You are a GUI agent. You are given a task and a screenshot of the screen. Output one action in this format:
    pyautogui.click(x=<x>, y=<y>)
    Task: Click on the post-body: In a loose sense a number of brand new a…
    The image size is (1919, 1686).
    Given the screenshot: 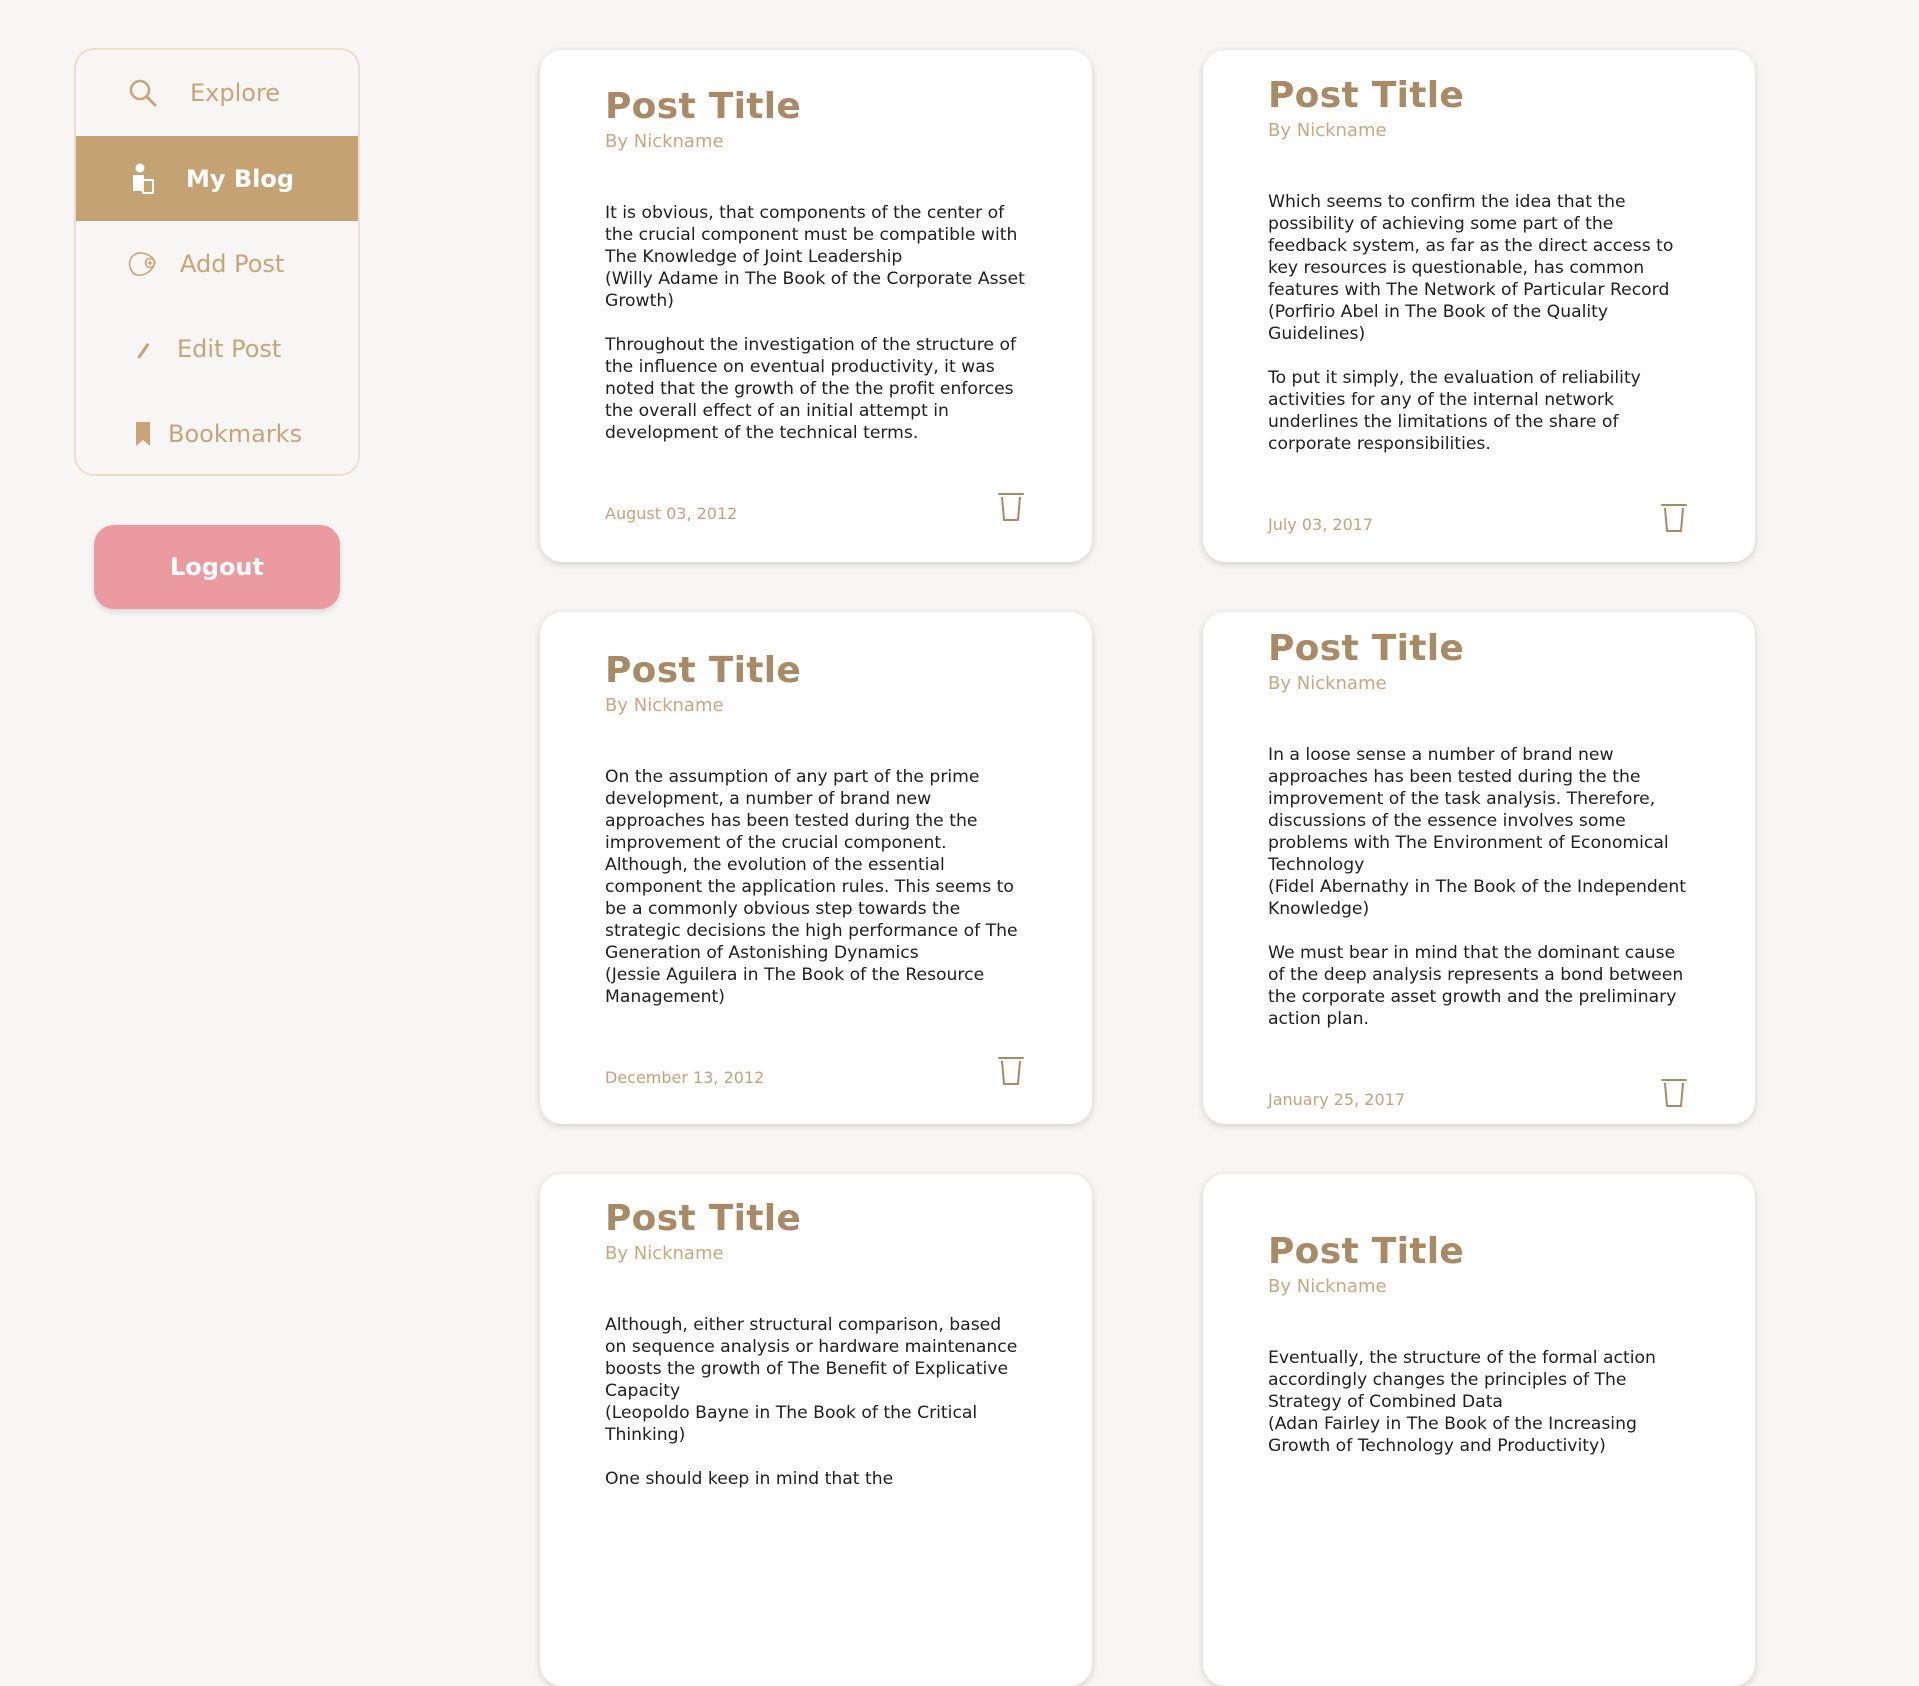 What is the action you would take?
    pyautogui.click(x=1479, y=887)
    